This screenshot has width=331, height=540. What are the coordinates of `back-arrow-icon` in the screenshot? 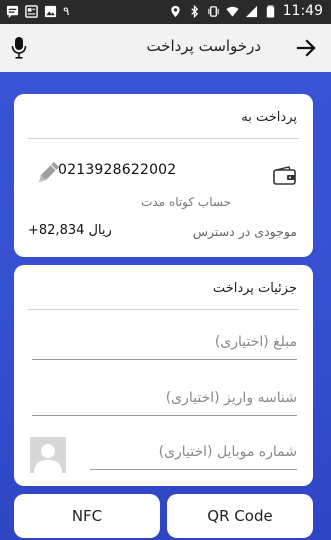 It's located at (306, 48).